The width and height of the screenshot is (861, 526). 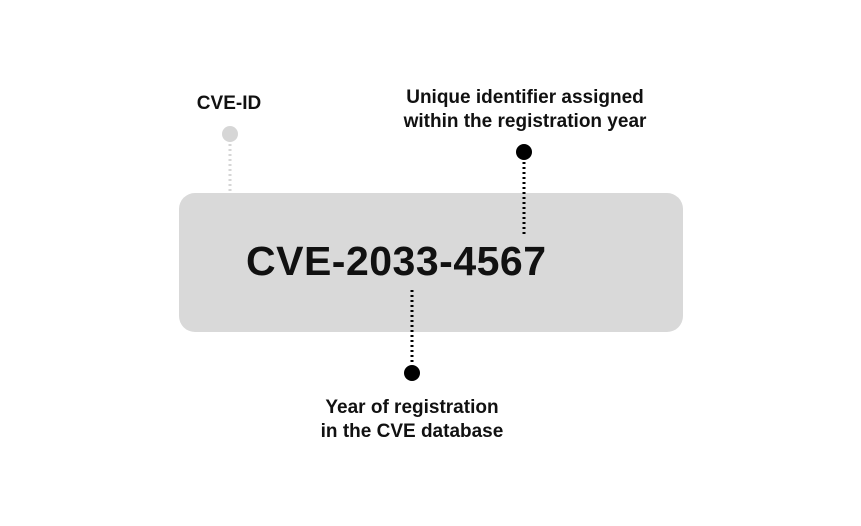 I want to click on year-label: Year of registration in the CVE database, so click(x=412, y=420).